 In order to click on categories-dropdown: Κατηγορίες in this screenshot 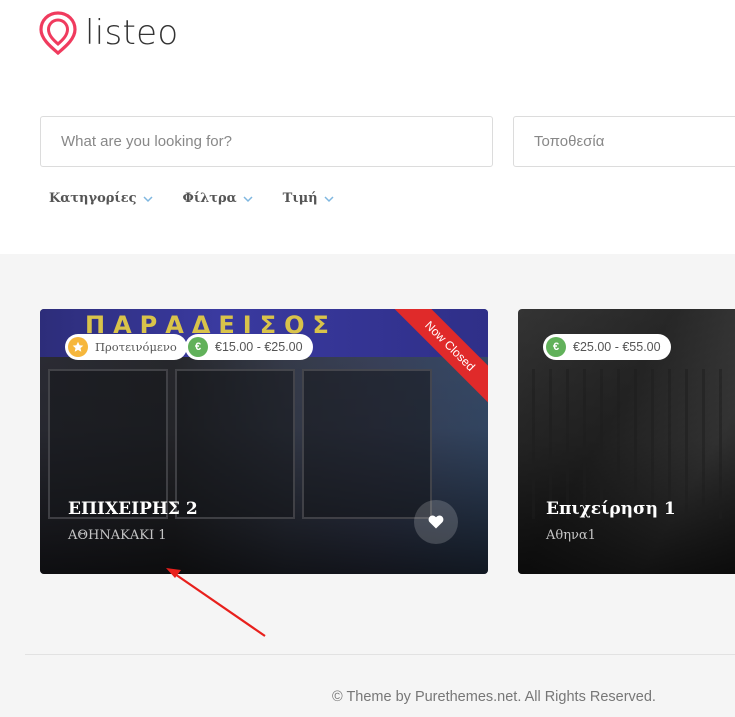, I will do `click(101, 198)`.